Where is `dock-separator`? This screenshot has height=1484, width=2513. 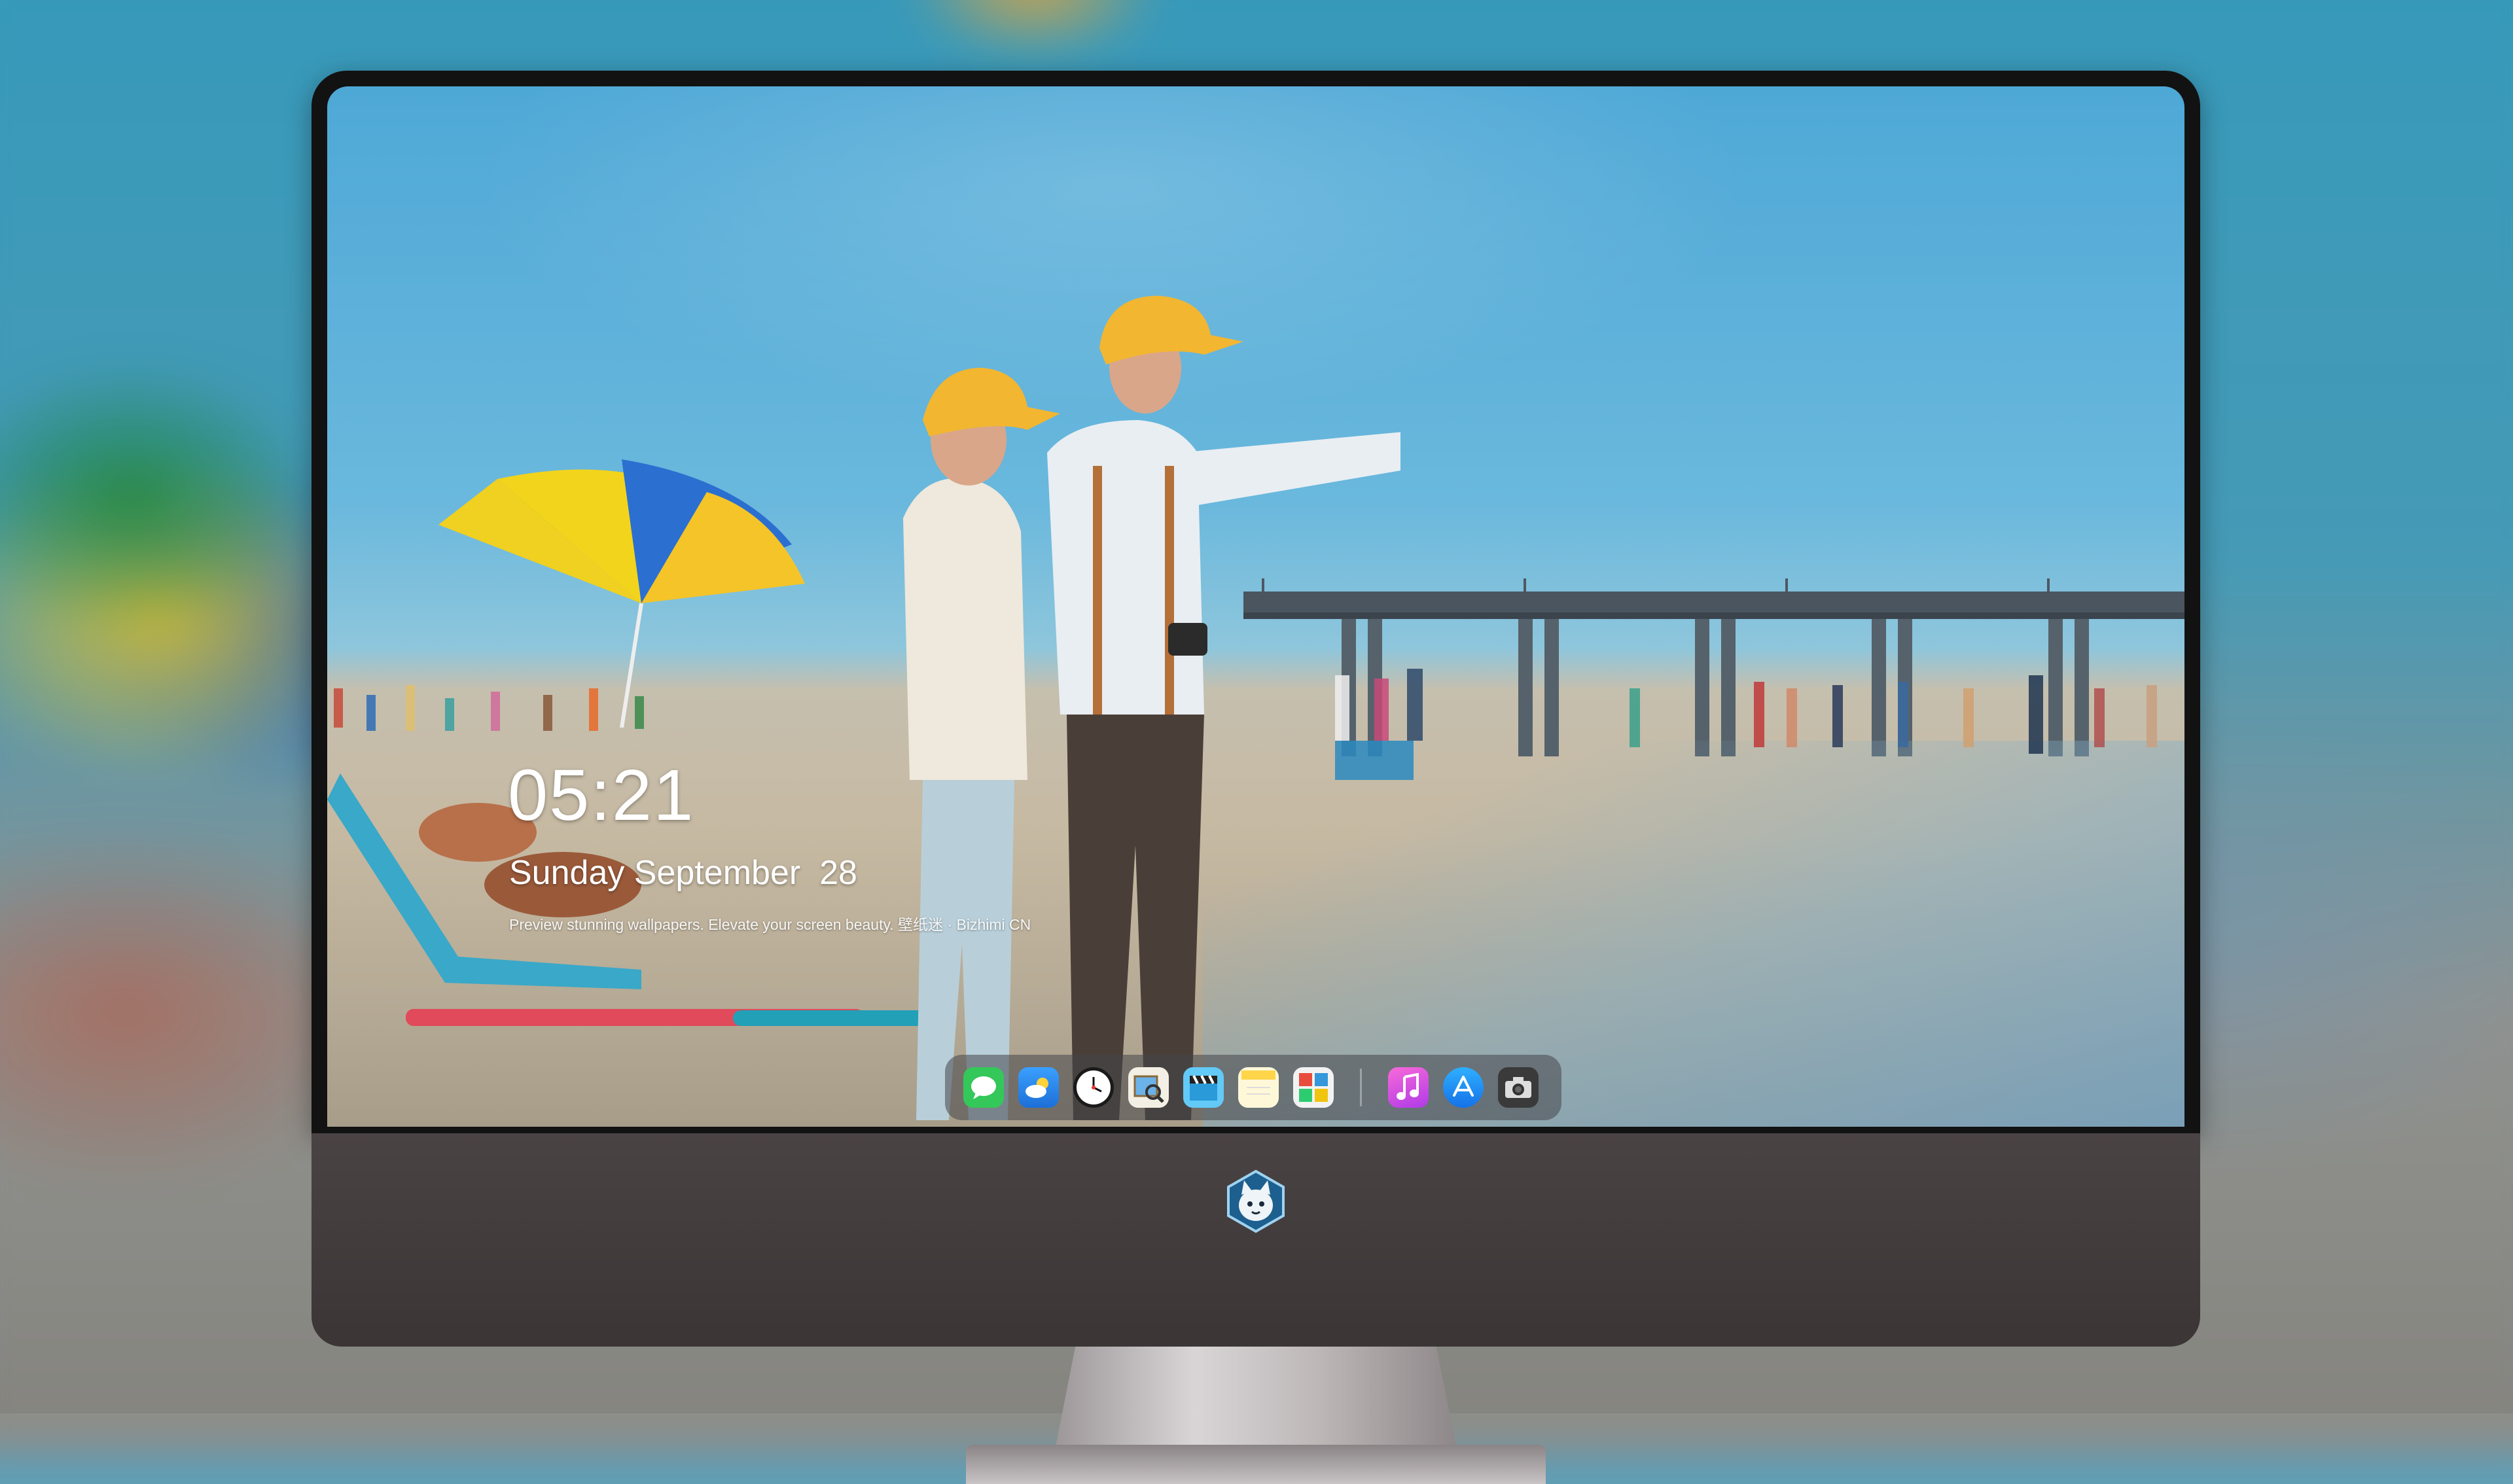 dock-separator is located at coordinates (1361, 1088).